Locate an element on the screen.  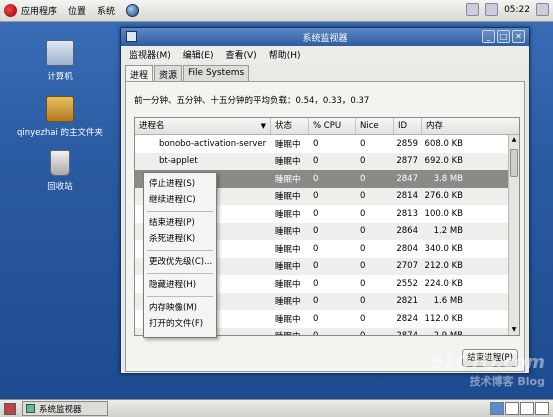
scroll-up-icon: ▲ is located at coordinates (514, 140).